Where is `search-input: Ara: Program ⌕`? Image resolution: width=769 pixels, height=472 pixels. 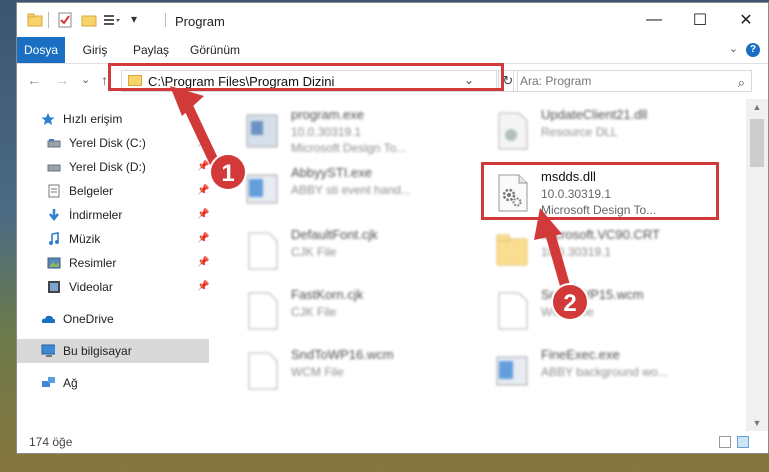 search-input: Ara: Program ⌕ is located at coordinates (632, 81).